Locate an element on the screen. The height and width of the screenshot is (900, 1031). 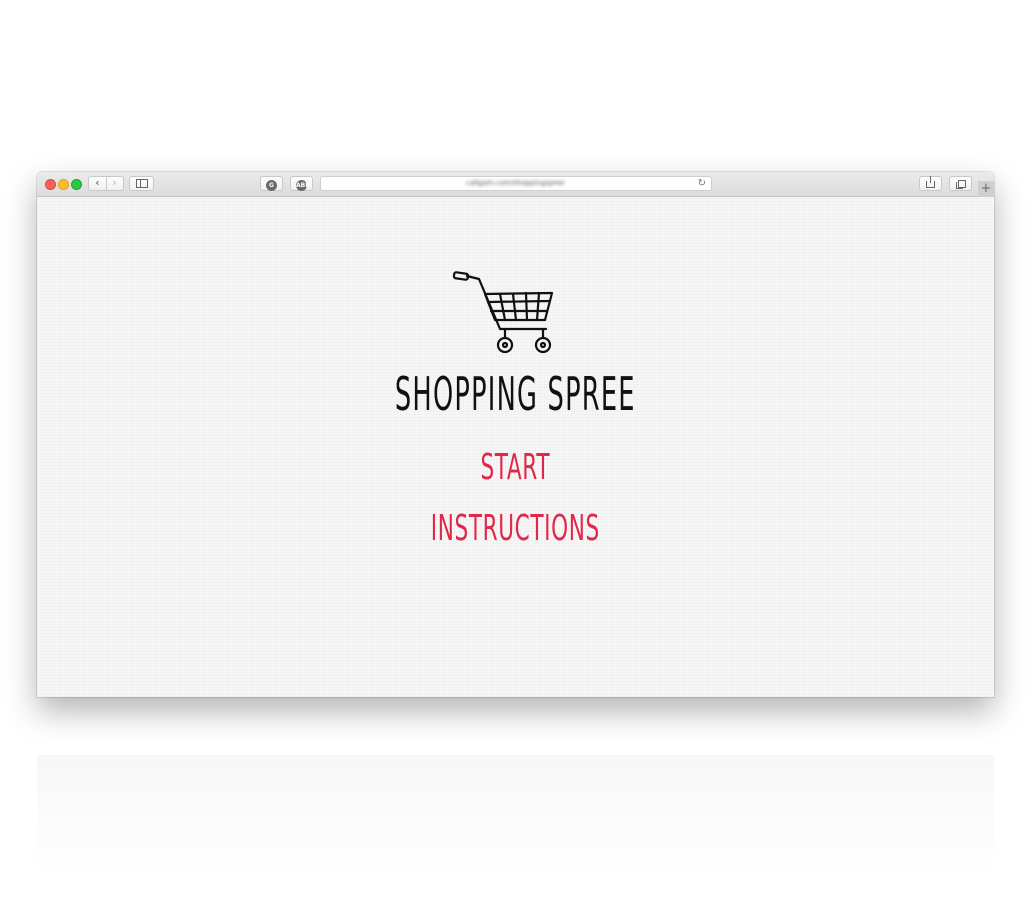
window-reflection is located at coordinates (515, 815).